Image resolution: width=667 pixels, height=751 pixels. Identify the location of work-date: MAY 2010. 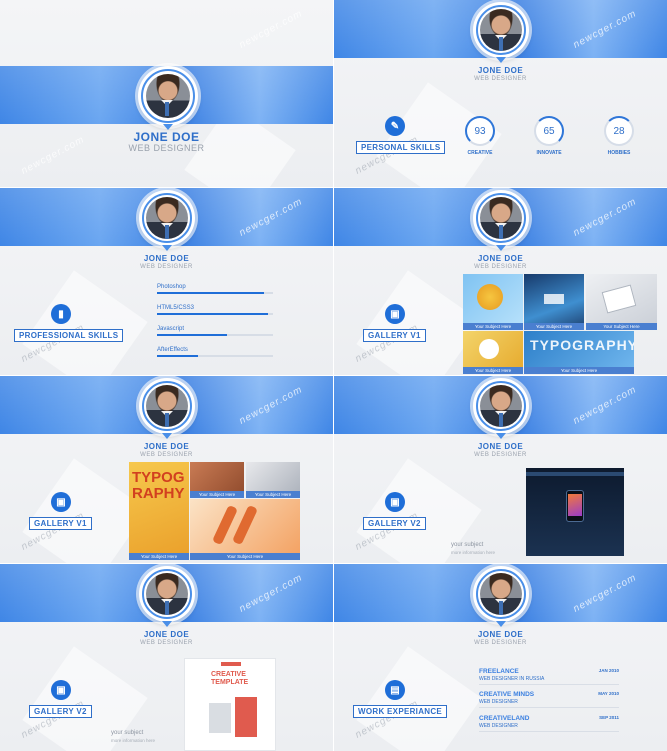
(608, 693).